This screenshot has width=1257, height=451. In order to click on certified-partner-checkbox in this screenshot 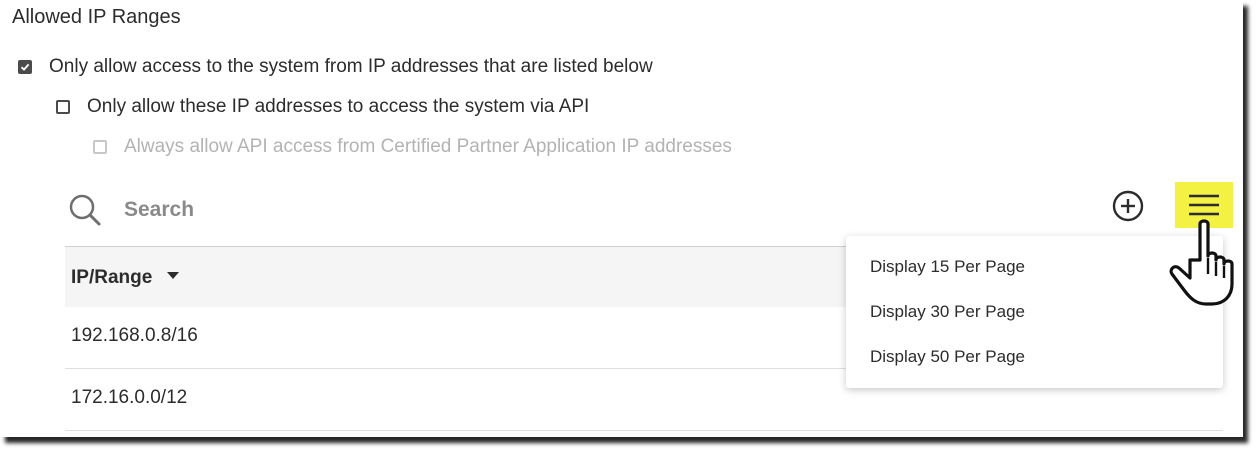, I will do `click(100, 147)`.